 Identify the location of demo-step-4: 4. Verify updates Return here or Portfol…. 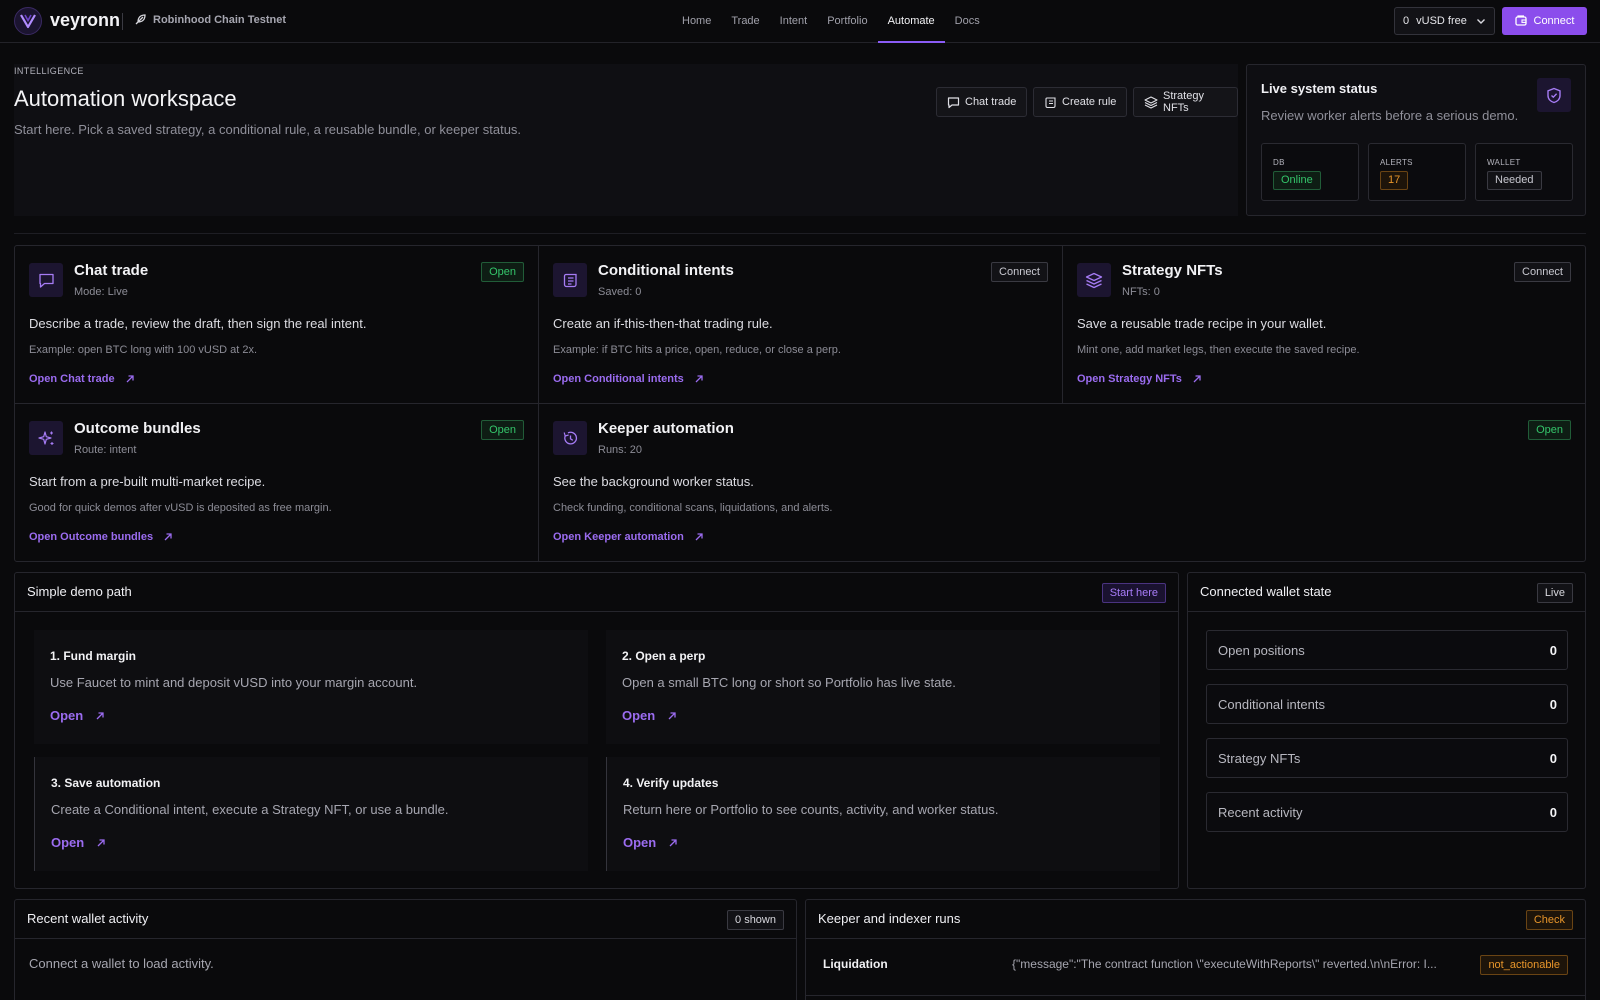
(883, 814).